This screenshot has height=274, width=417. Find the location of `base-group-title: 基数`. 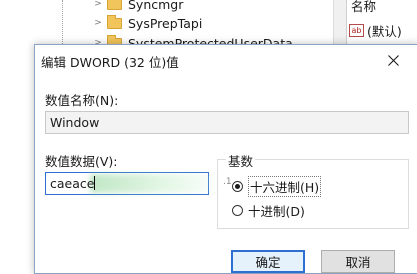

base-group-title: 基数 is located at coordinates (241, 160).